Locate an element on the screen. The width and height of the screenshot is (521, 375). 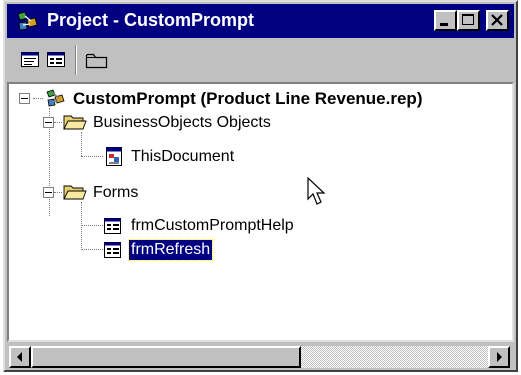
title-bar: Project - CustomPrompt is located at coordinates (260, 21).